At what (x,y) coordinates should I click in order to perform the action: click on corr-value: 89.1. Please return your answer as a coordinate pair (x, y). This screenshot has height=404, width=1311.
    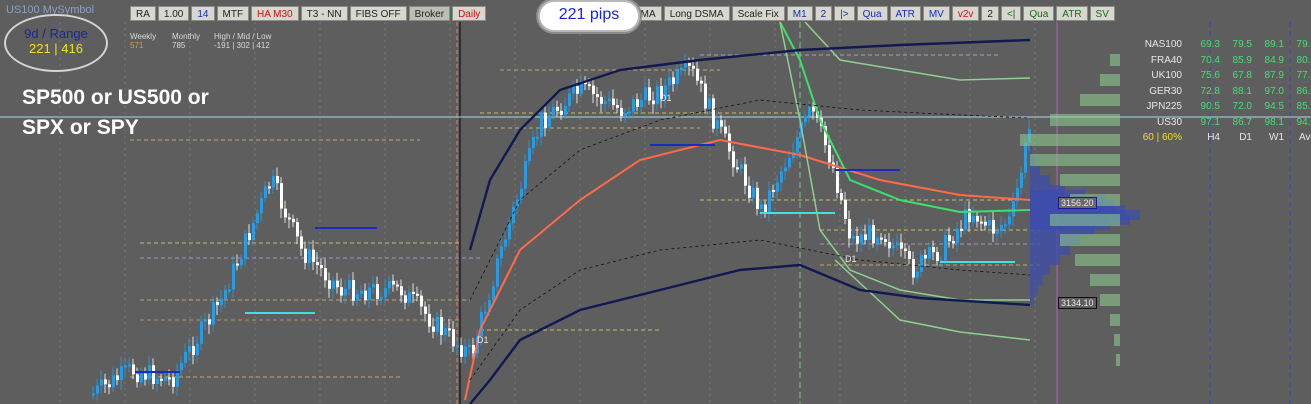
    Looking at the image, I should click on (1274, 44).